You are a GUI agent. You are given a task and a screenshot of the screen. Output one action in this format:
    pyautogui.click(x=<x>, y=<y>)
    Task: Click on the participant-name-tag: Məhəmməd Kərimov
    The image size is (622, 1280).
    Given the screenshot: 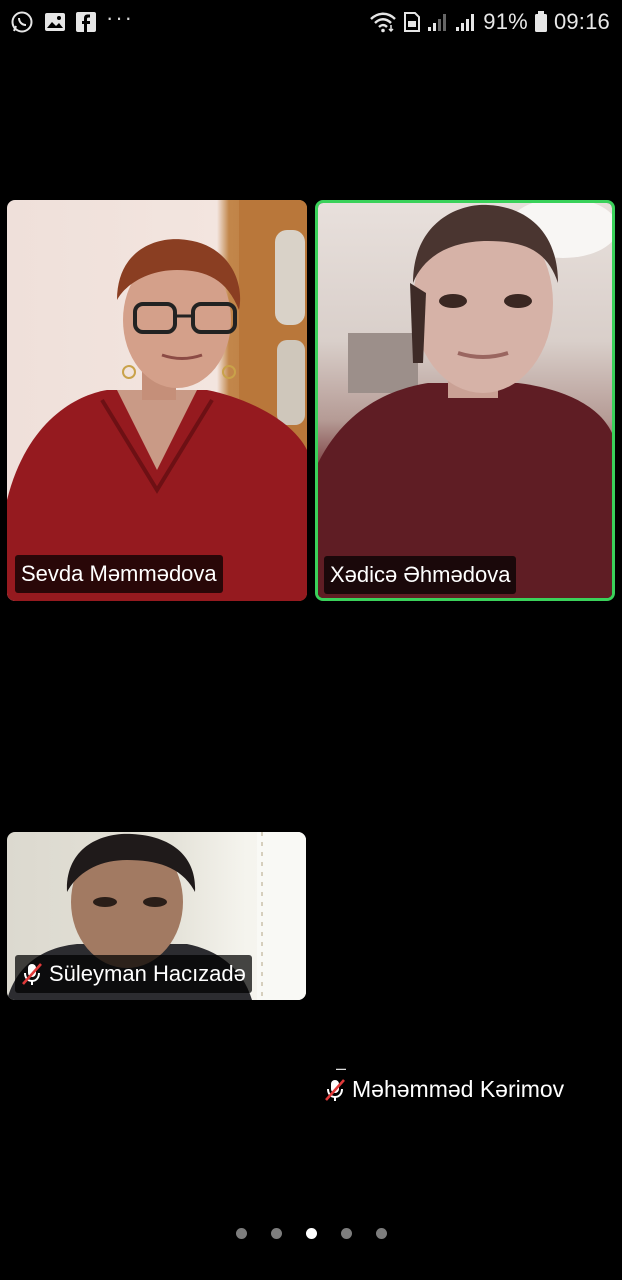 What is the action you would take?
    pyautogui.click(x=444, y=1089)
    